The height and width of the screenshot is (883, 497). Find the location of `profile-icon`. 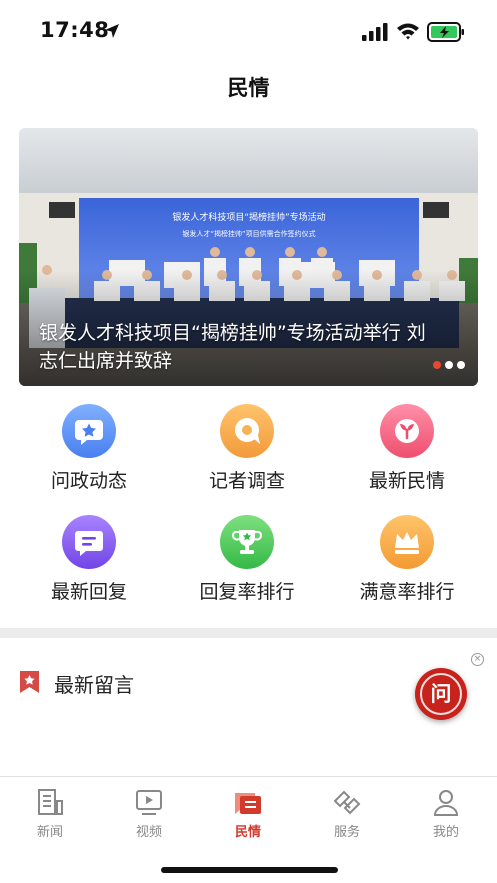

profile-icon is located at coordinates (446, 803).